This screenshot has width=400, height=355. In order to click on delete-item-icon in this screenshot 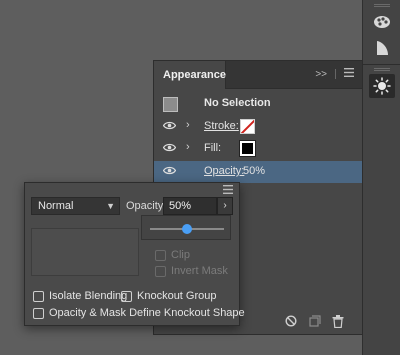, I will do `click(338, 323)`.